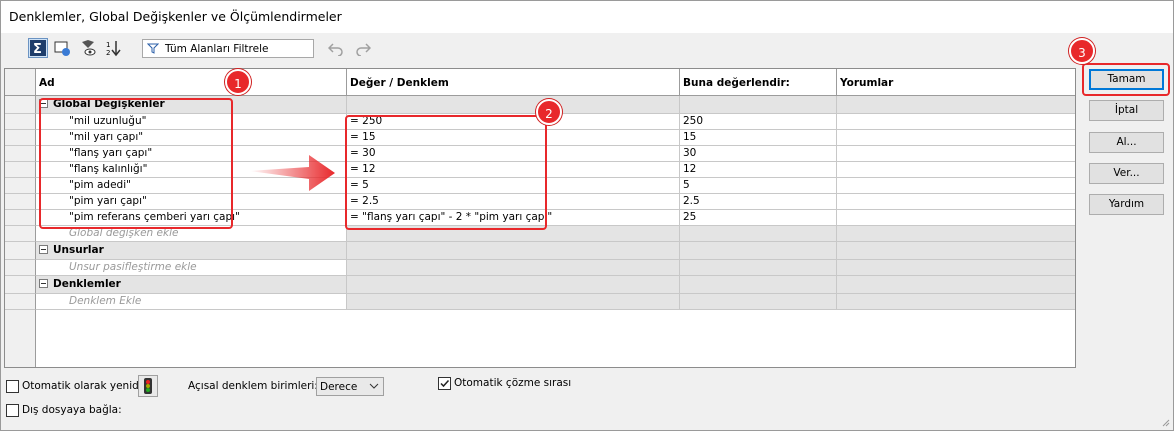 Image resolution: width=1174 pixels, height=431 pixels. I want to click on auto-rebuild-checkbox, so click(12, 386).